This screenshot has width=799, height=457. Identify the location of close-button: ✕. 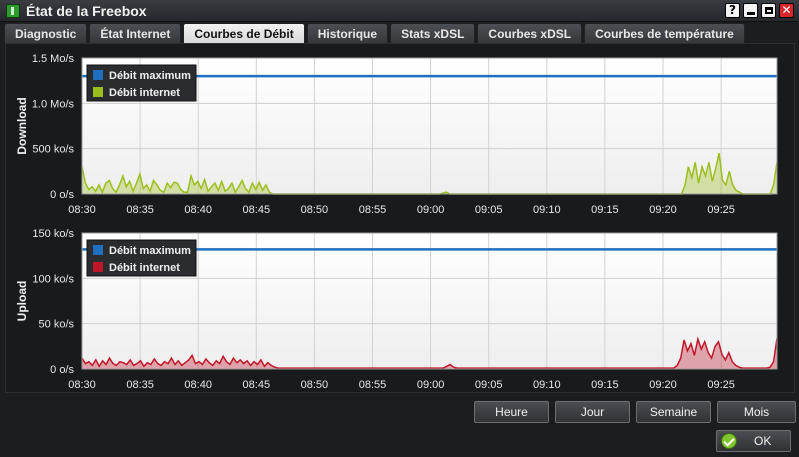
(786, 10).